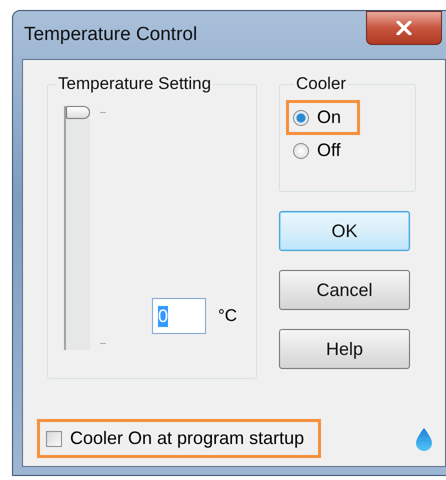  I want to click on close-icon, so click(404, 28).